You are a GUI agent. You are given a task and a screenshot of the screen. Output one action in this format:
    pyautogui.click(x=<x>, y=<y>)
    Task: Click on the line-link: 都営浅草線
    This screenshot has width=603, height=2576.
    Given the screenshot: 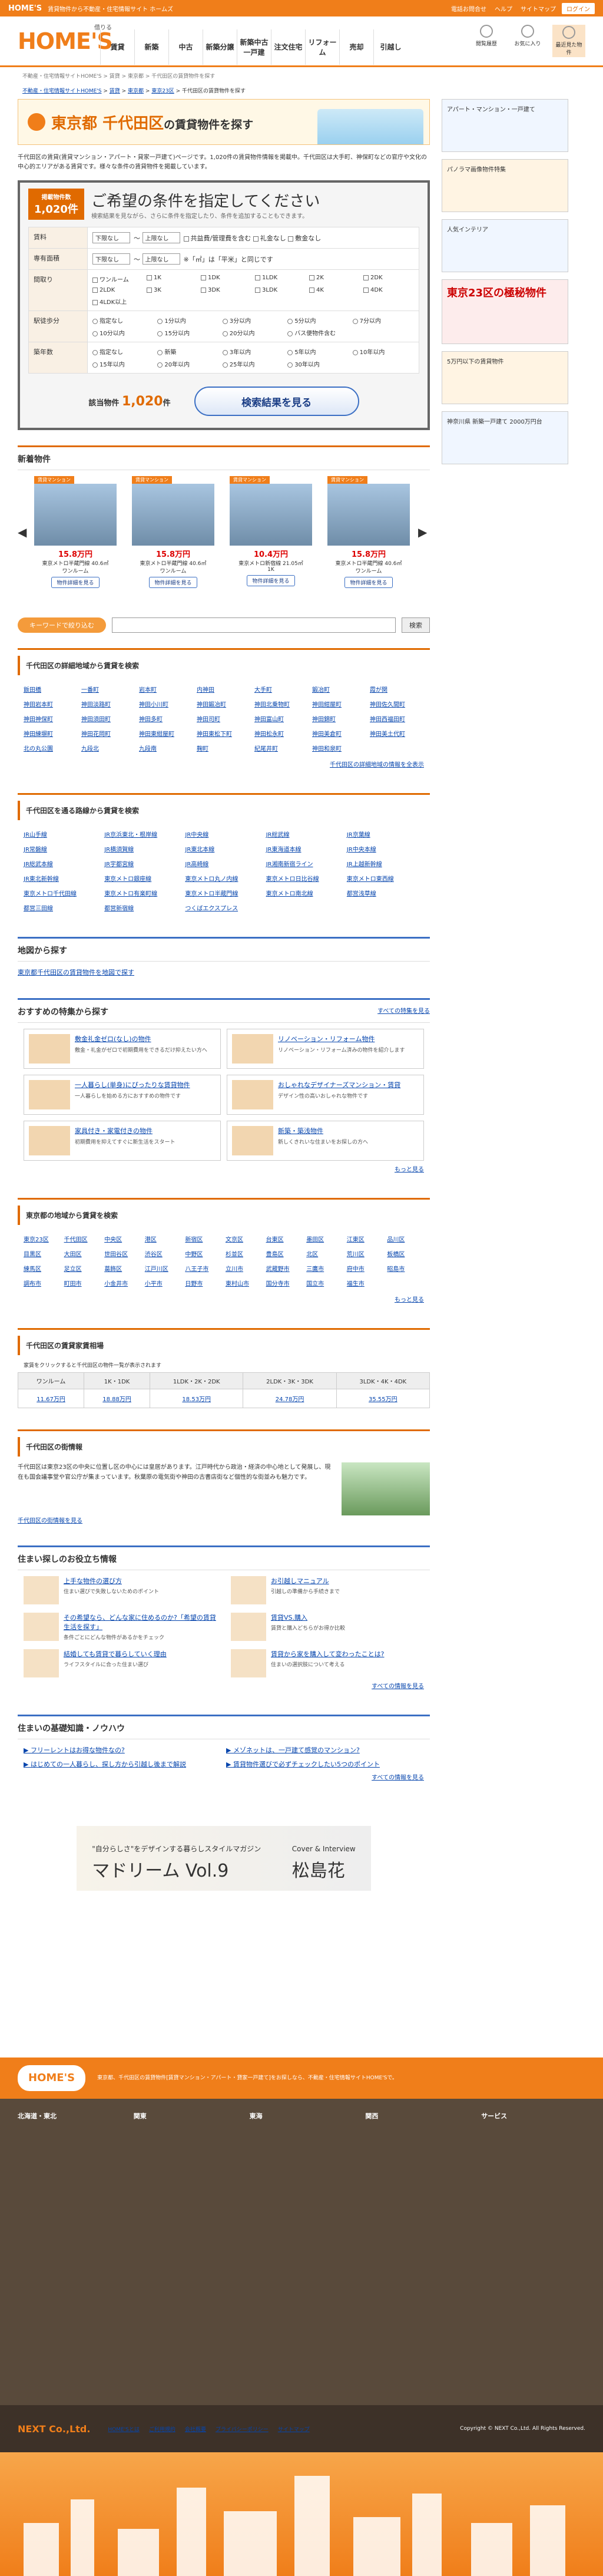 What is the action you would take?
    pyautogui.click(x=385, y=893)
    